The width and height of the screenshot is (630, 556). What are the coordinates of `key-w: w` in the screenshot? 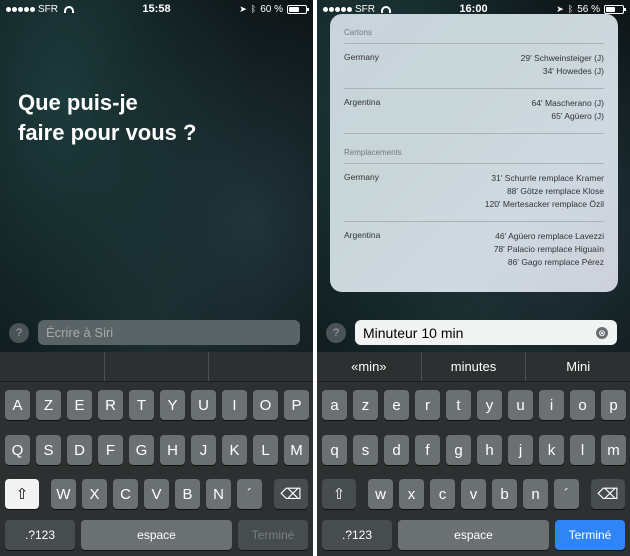 It's located at (380, 494).